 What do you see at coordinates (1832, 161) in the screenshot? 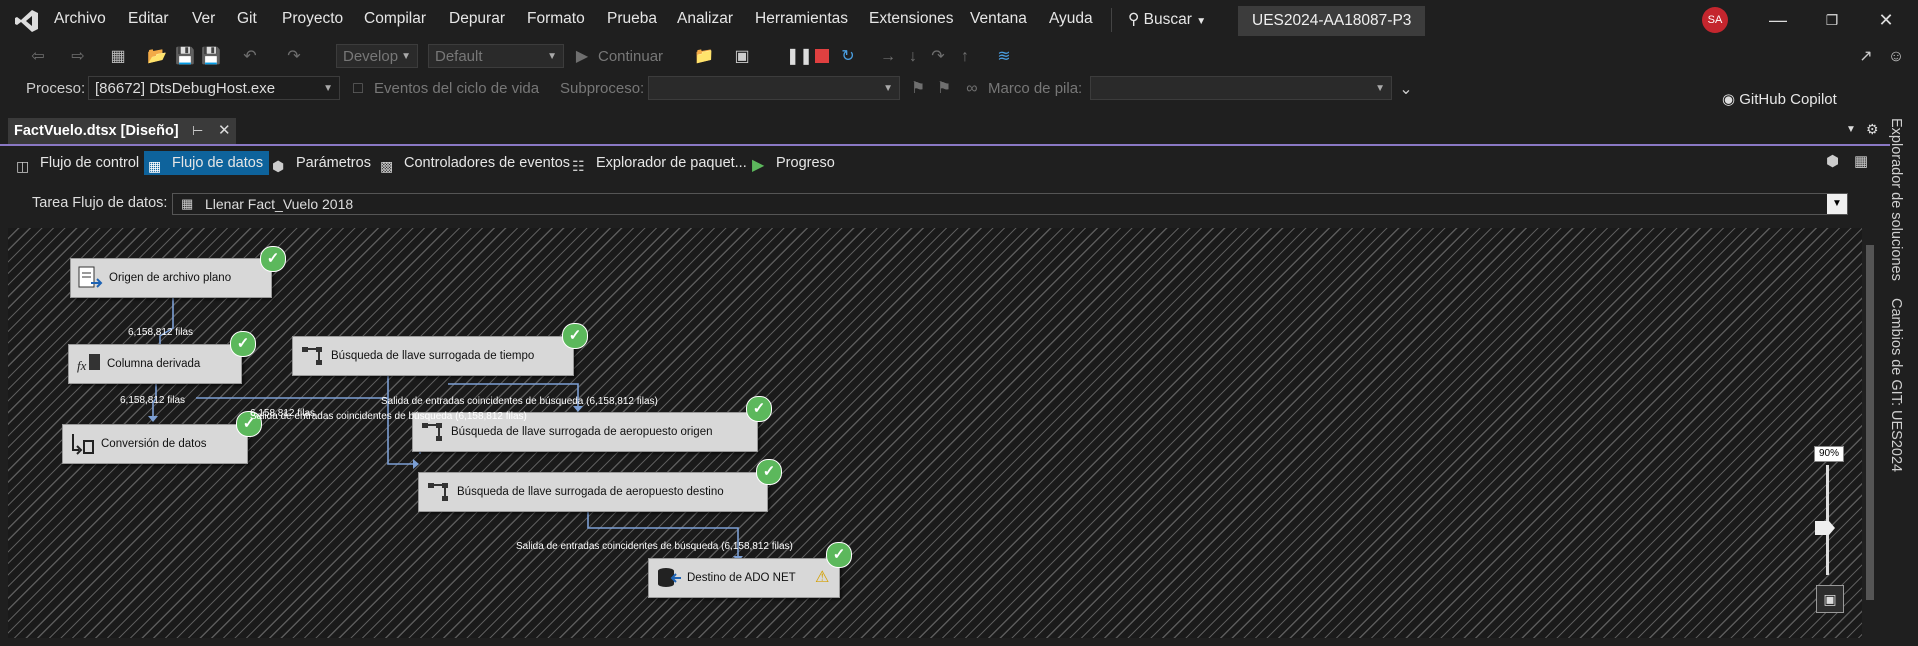
I see `toolbox-icon: ⬢` at bounding box center [1832, 161].